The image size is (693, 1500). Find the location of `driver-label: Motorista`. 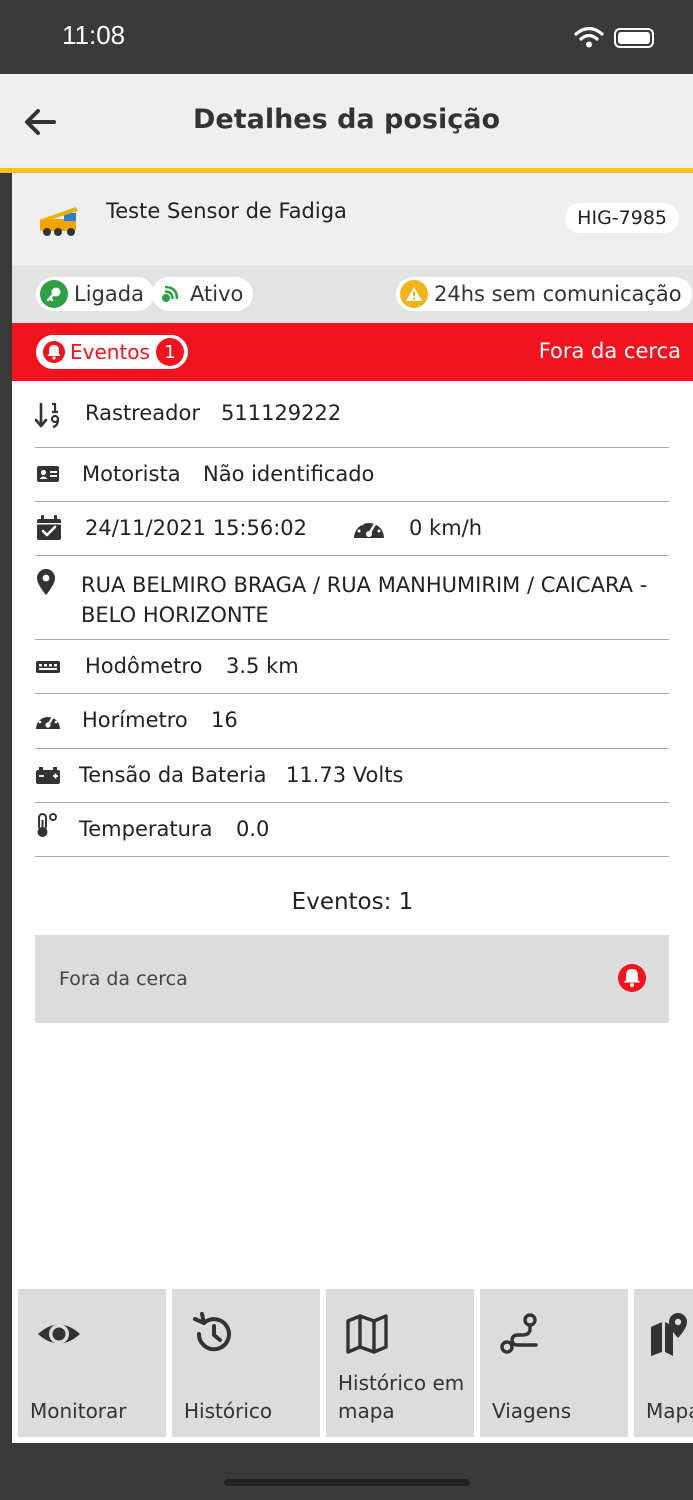

driver-label: Motorista is located at coordinates (131, 474).